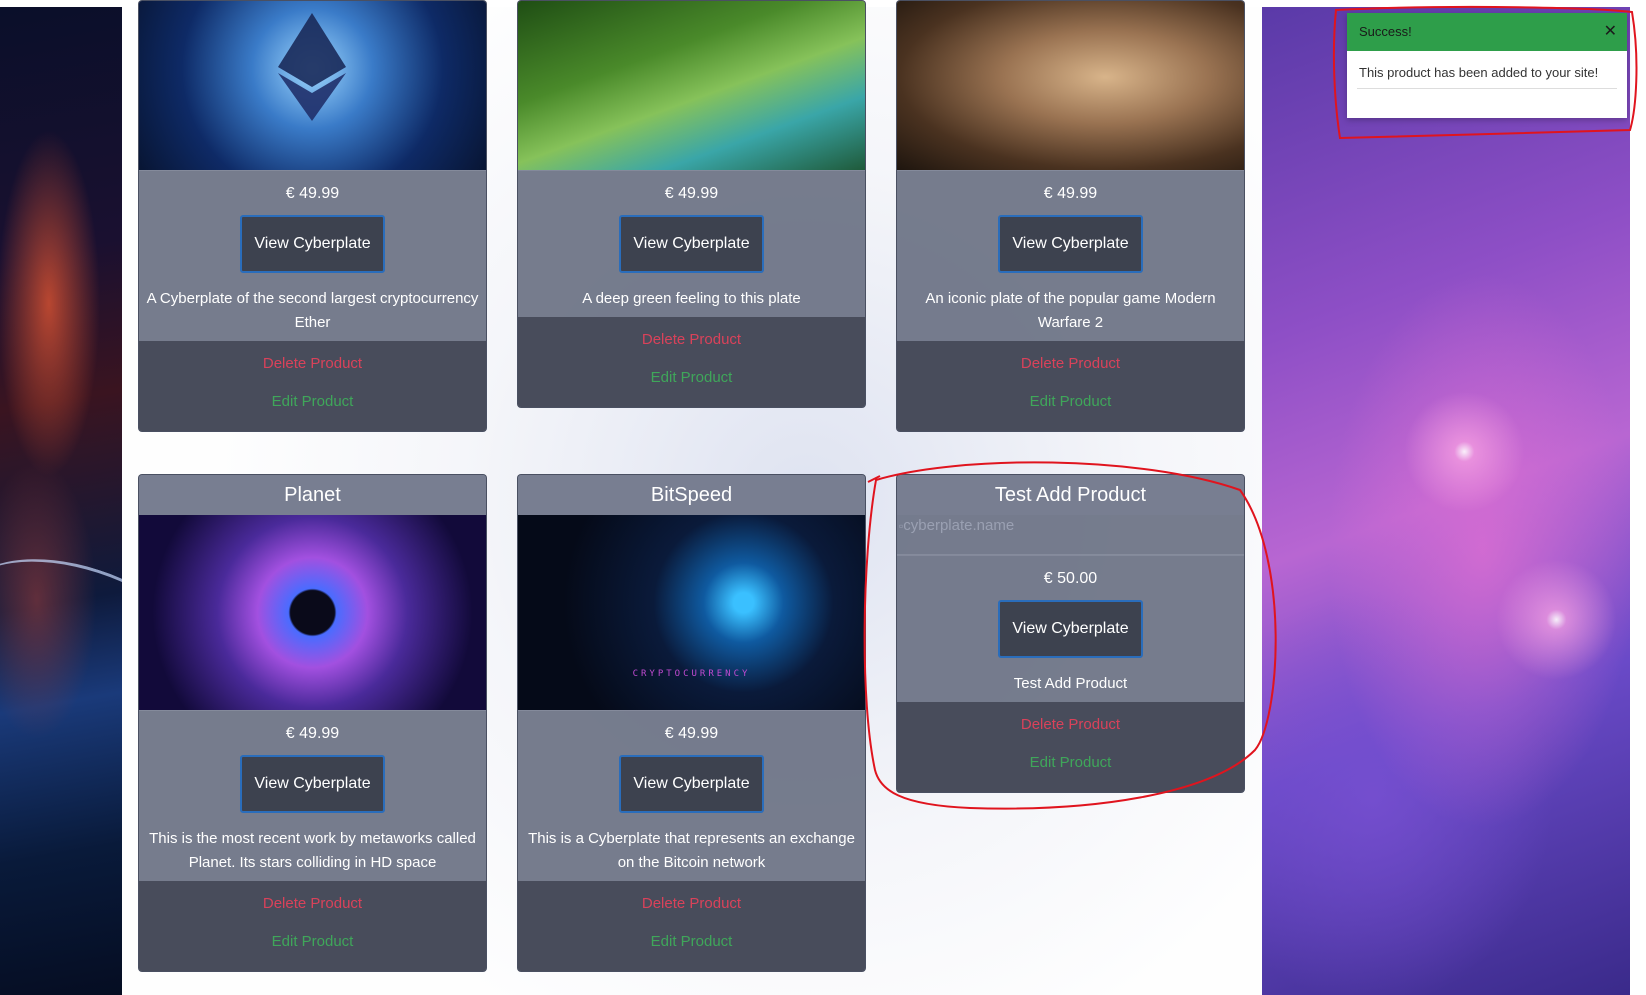 This screenshot has width=1646, height=995. Describe the element at coordinates (691, 85) in the screenshot. I see `product-image-forest` at that location.